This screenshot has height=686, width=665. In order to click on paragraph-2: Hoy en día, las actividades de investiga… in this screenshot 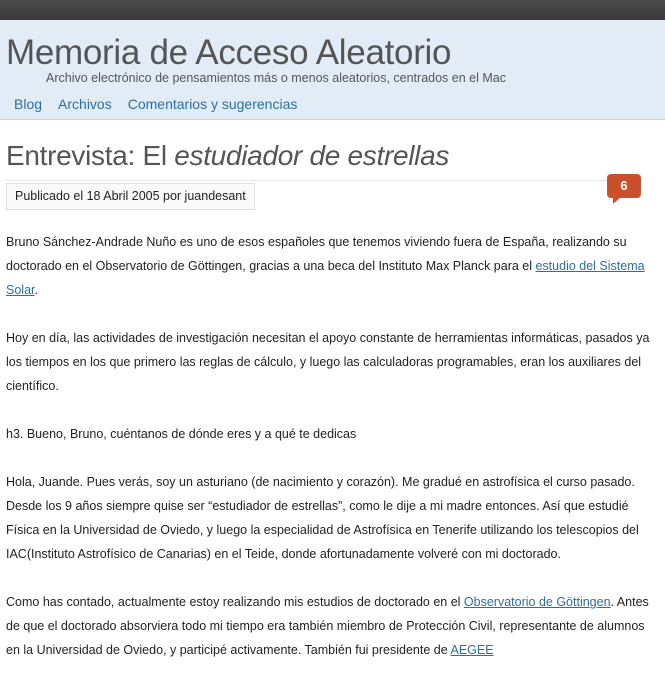, I will do `click(328, 362)`.